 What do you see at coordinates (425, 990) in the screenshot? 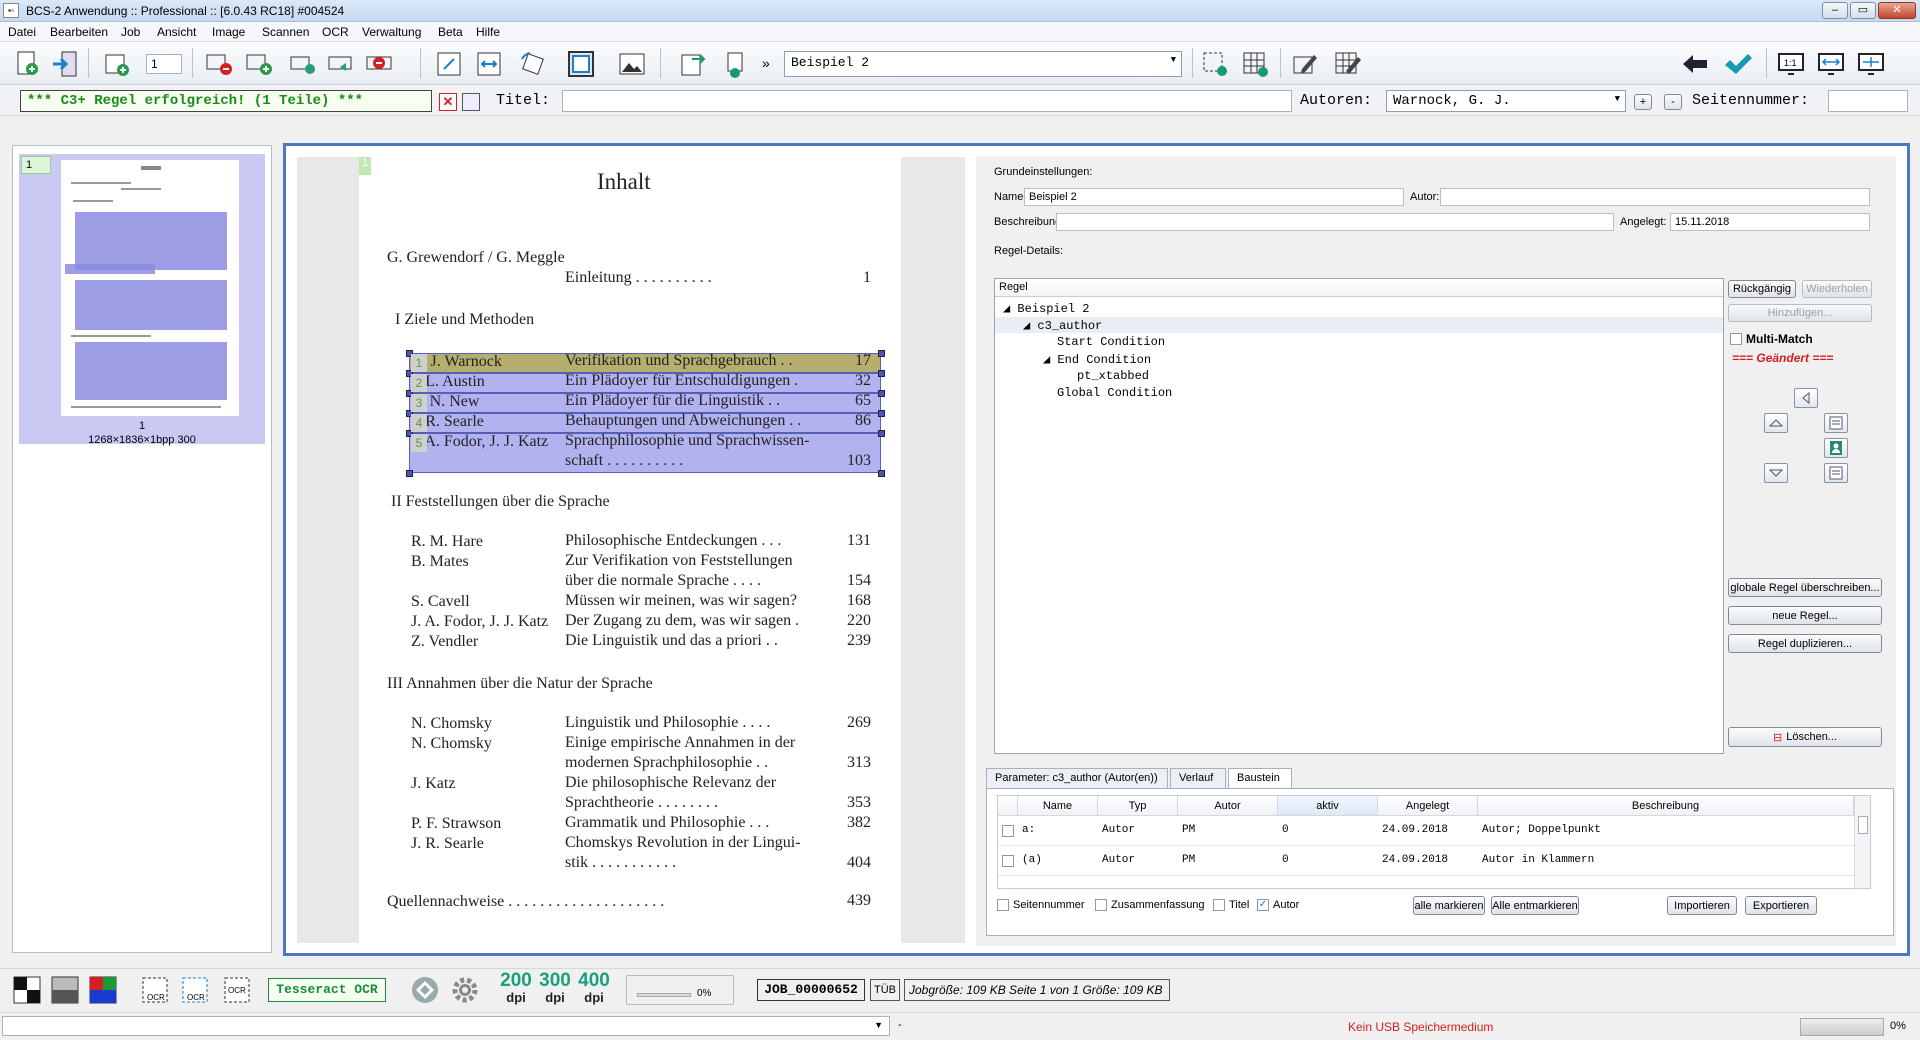
I see `nav-diamond-icon` at bounding box center [425, 990].